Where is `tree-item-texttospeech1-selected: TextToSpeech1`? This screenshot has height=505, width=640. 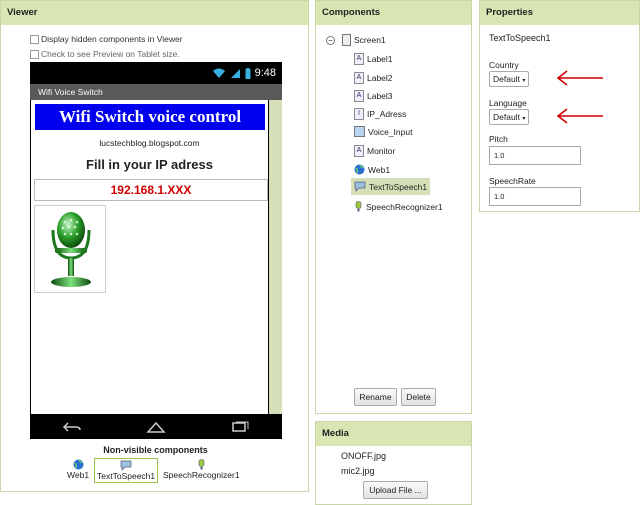 tree-item-texttospeech1-selected: TextToSpeech1 is located at coordinates (391, 186).